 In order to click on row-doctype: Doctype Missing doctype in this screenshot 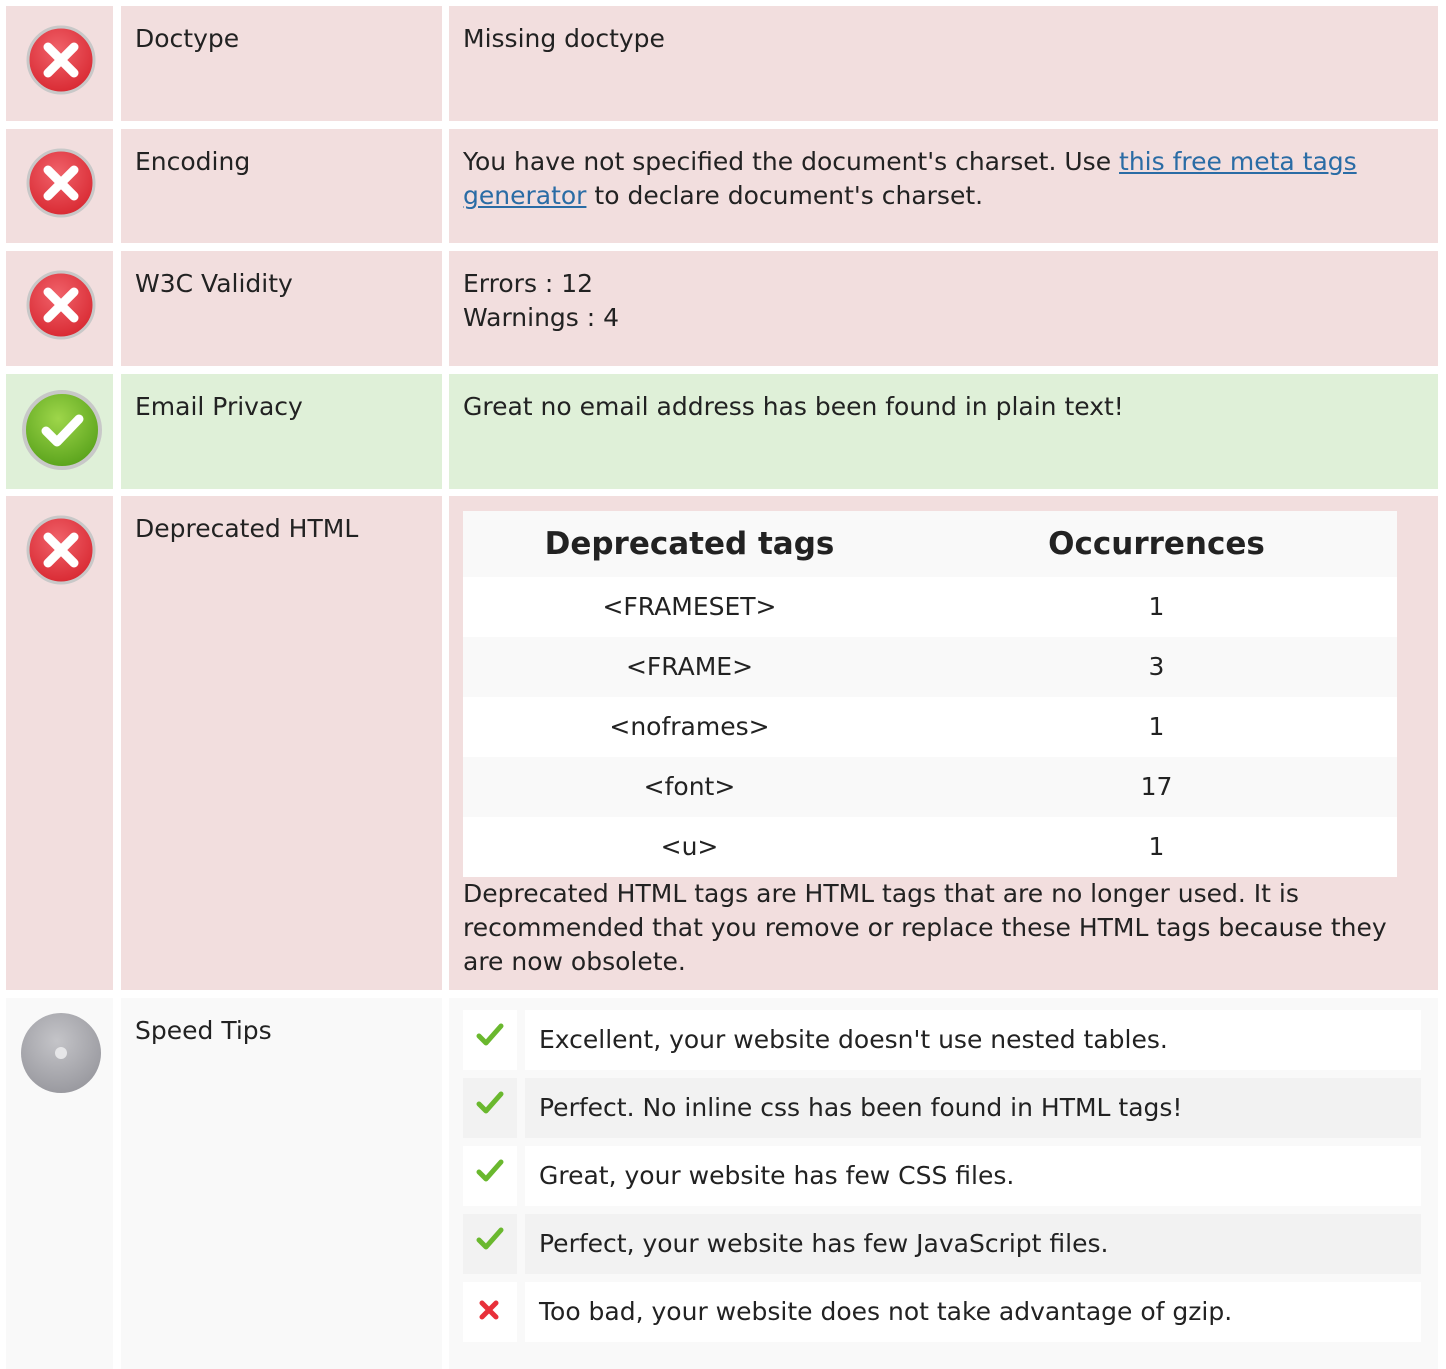, I will do `click(723, 63)`.